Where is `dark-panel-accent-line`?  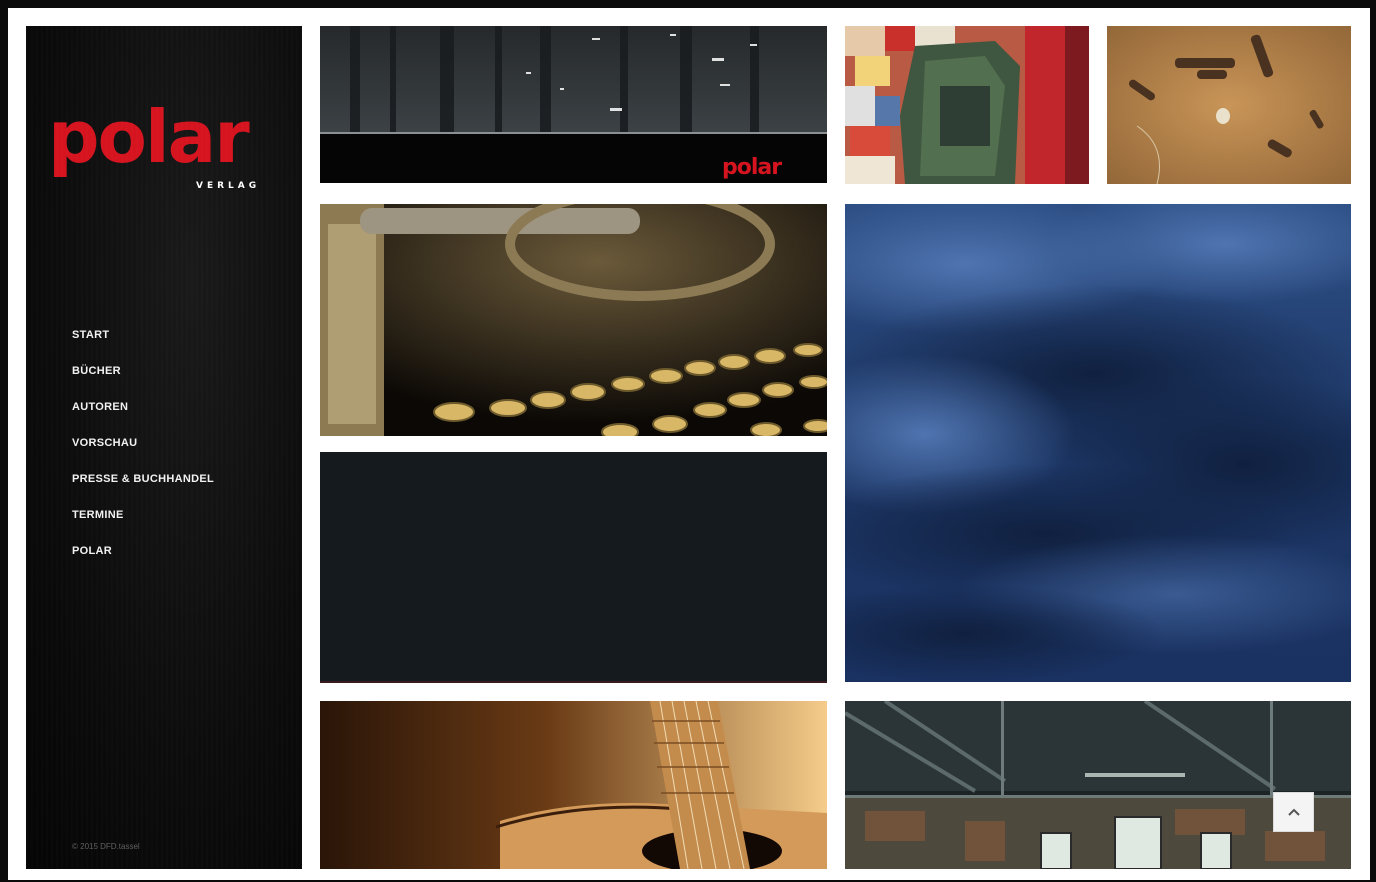 dark-panel-accent-line is located at coordinates (573, 682).